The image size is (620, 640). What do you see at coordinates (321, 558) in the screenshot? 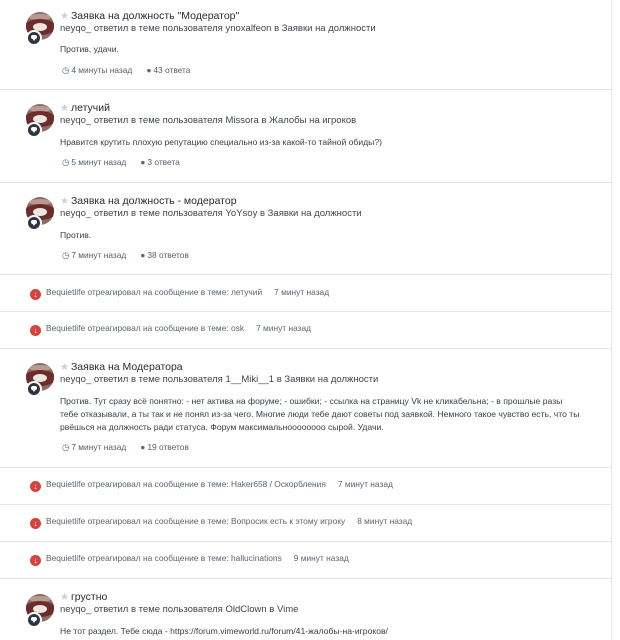
I see `reaction-time: 9 минут назад` at bounding box center [321, 558].